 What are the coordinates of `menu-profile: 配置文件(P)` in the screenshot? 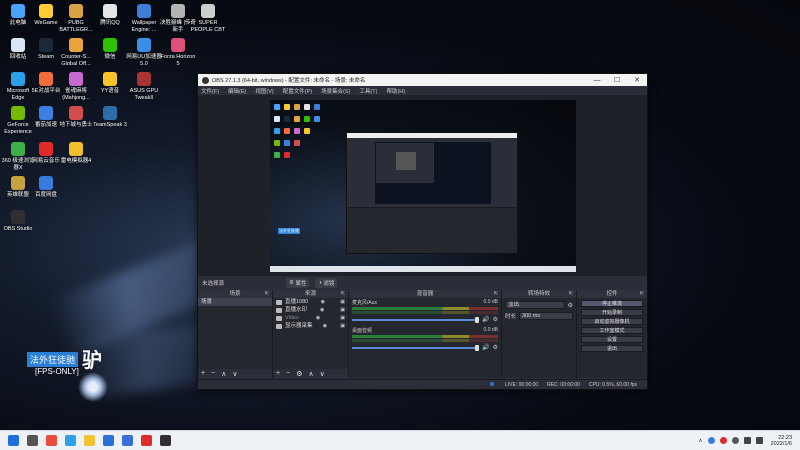 It's located at (297, 91).